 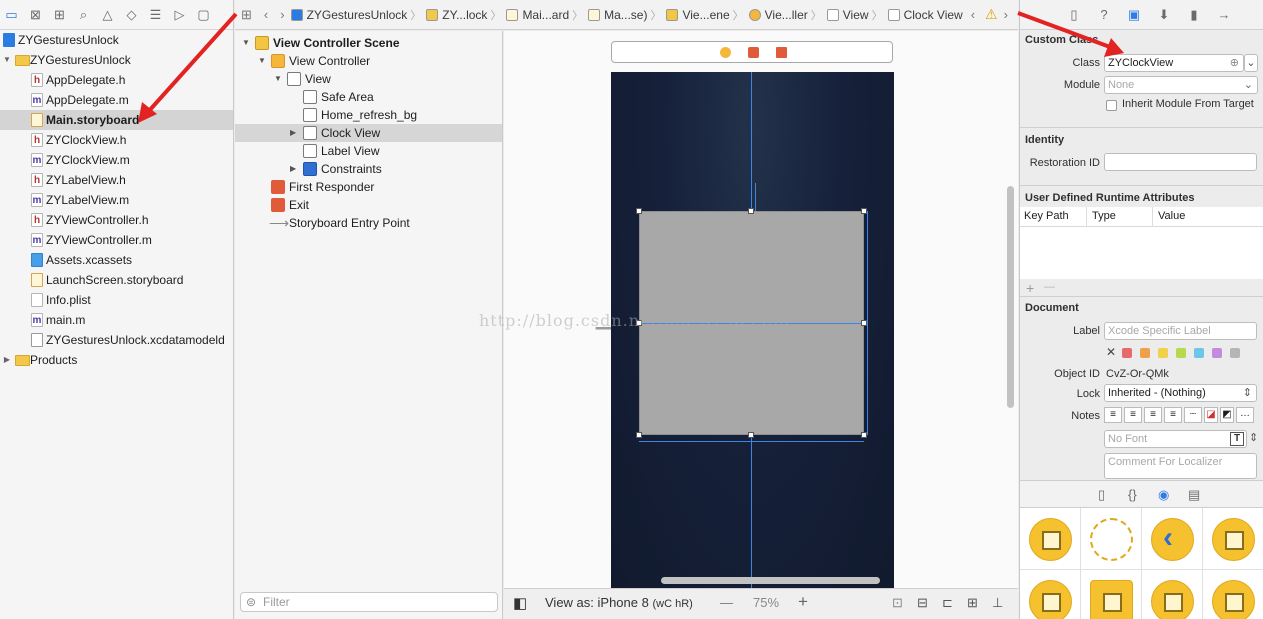 What do you see at coordinates (116, 60) in the screenshot?
I see `file-item: ▼ ZYGesturesUnlock` at bounding box center [116, 60].